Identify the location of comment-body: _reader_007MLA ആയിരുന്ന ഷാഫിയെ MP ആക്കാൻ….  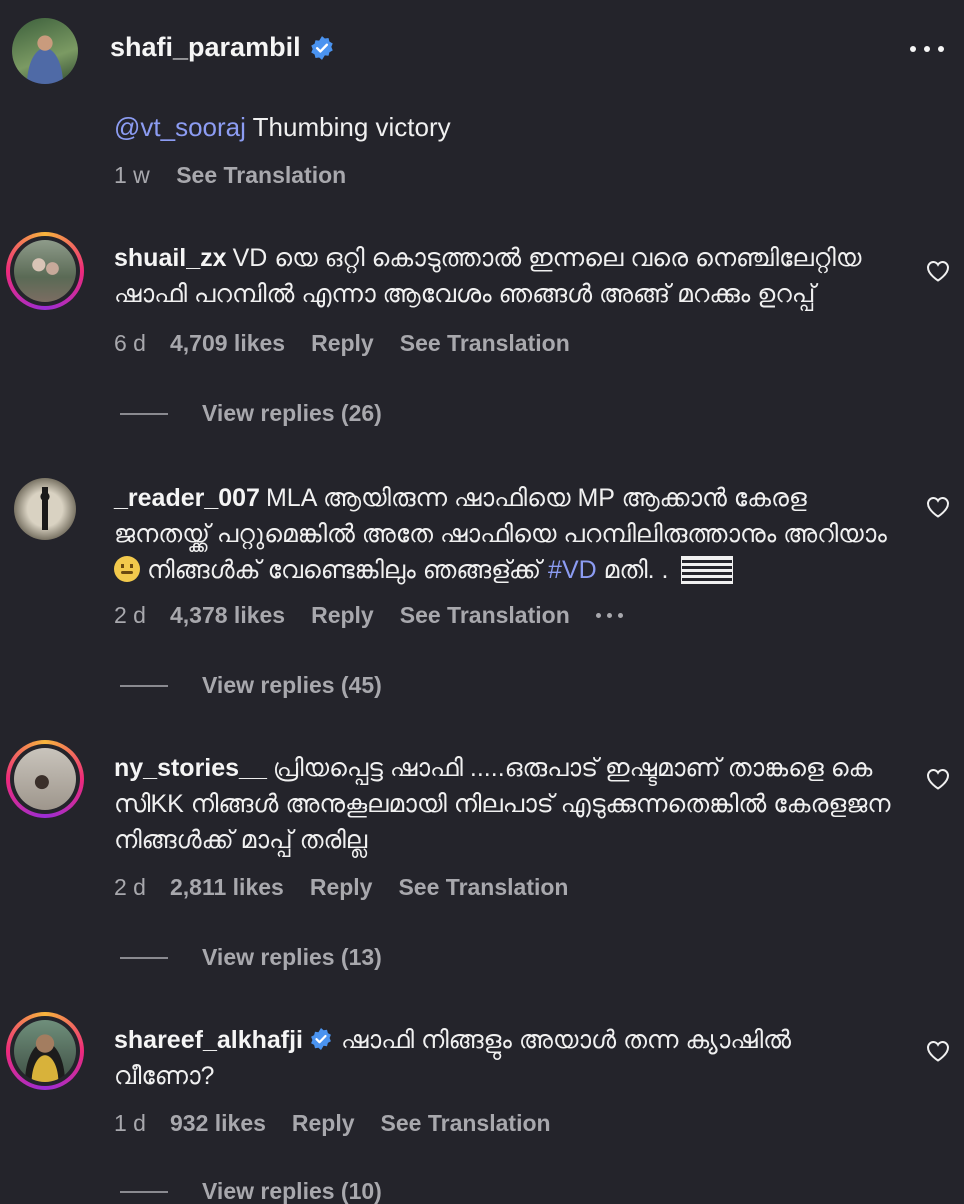
(504, 534).